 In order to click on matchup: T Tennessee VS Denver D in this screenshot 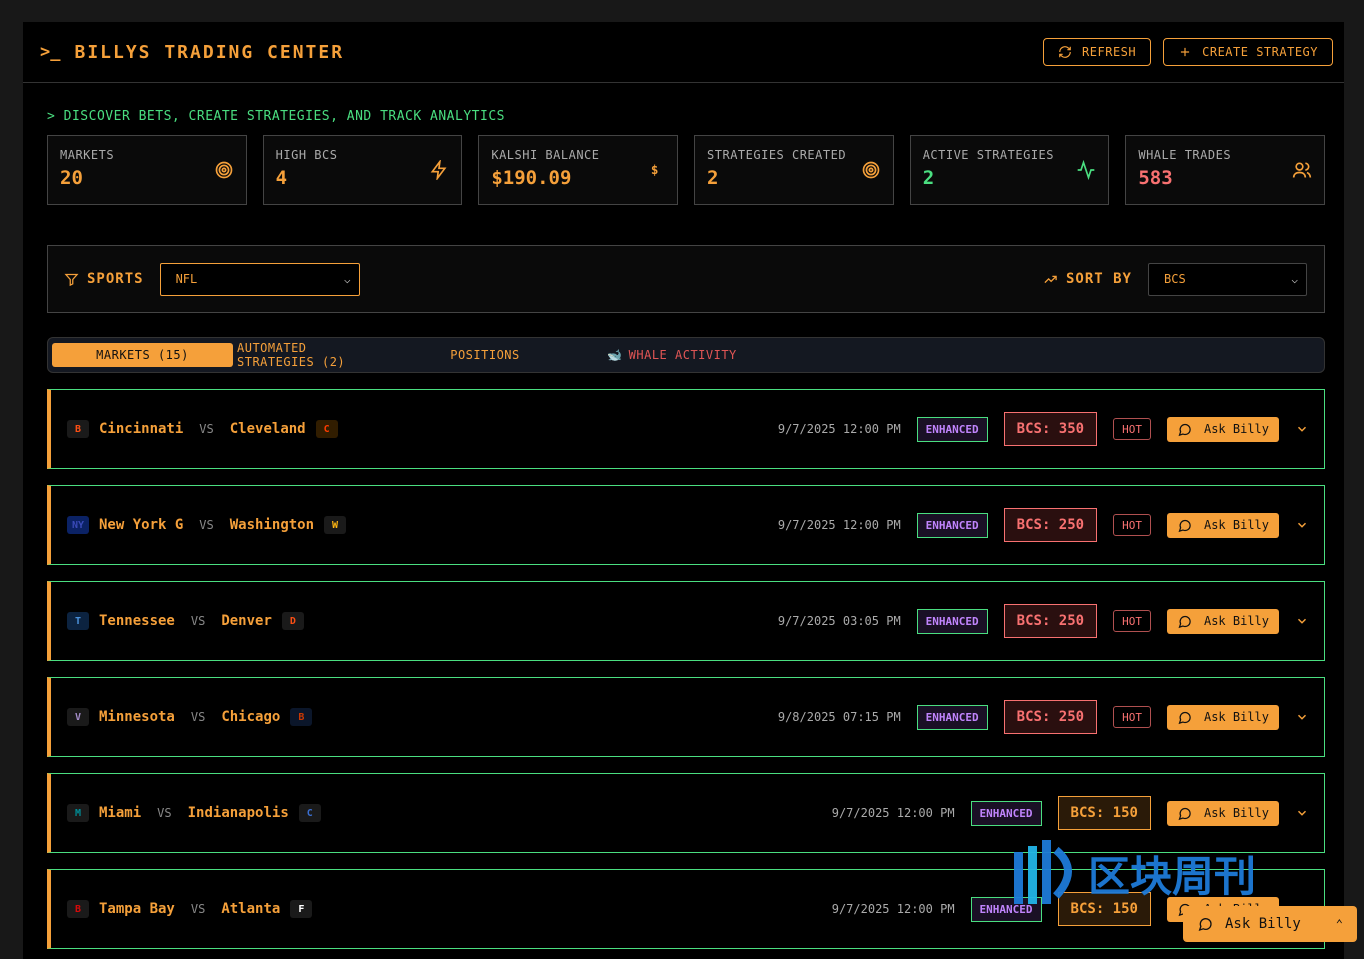, I will do `click(422, 621)`.